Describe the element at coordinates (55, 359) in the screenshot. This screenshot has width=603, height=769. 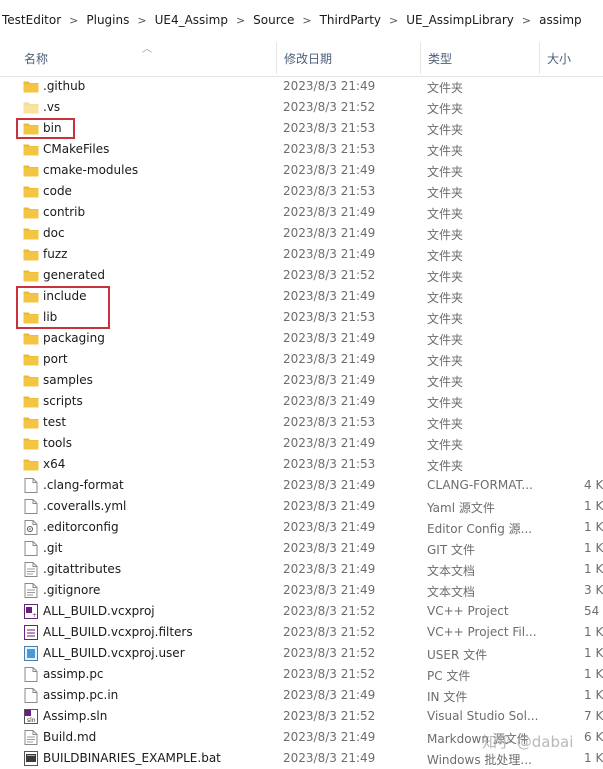
I see `file-name: port` at that location.